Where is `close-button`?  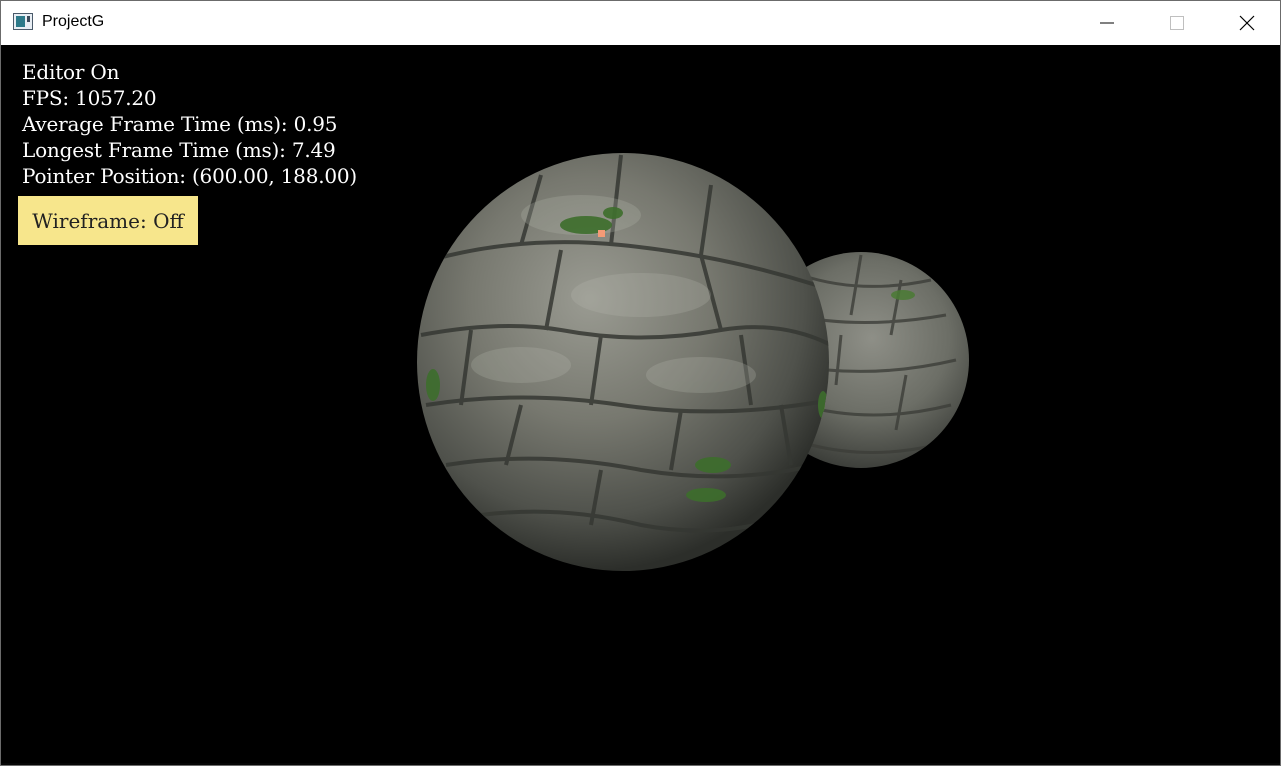 close-button is located at coordinates (1246, 23).